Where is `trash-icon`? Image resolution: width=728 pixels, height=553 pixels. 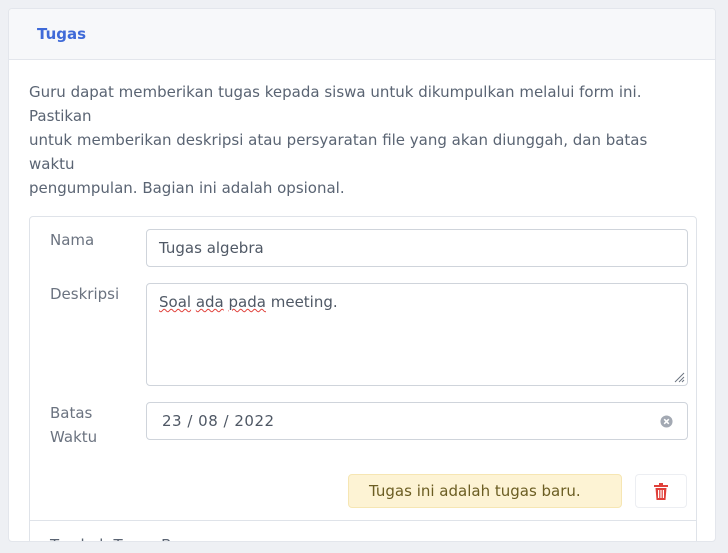
trash-icon is located at coordinates (661, 491).